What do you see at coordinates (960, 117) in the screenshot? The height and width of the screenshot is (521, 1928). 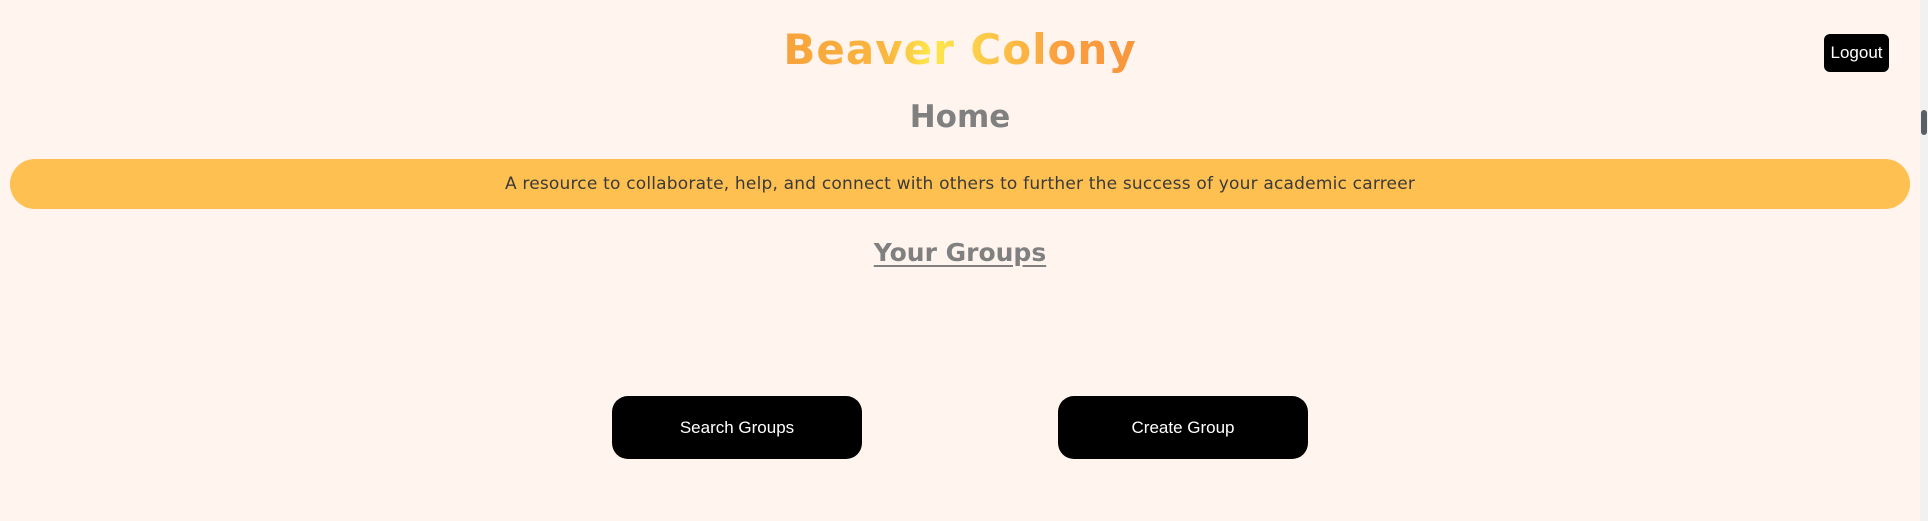 I see `page-title: Home` at bounding box center [960, 117].